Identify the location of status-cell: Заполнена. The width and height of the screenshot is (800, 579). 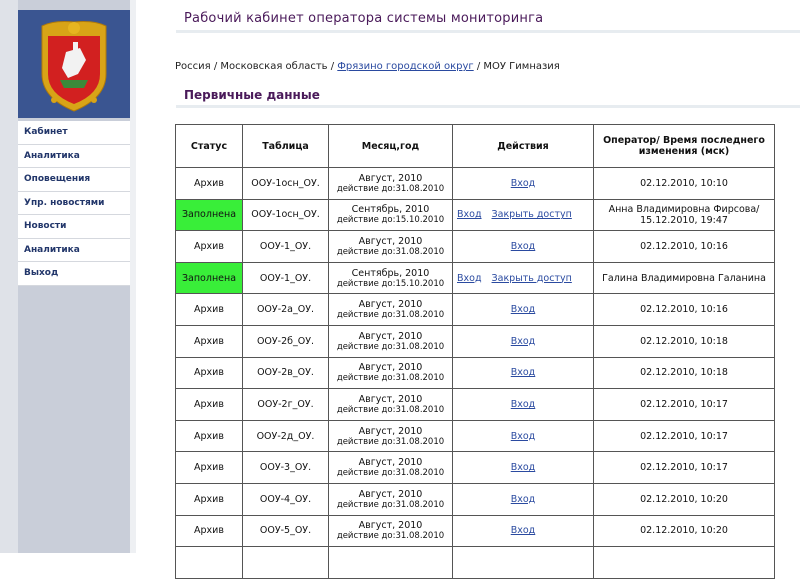
(209, 278).